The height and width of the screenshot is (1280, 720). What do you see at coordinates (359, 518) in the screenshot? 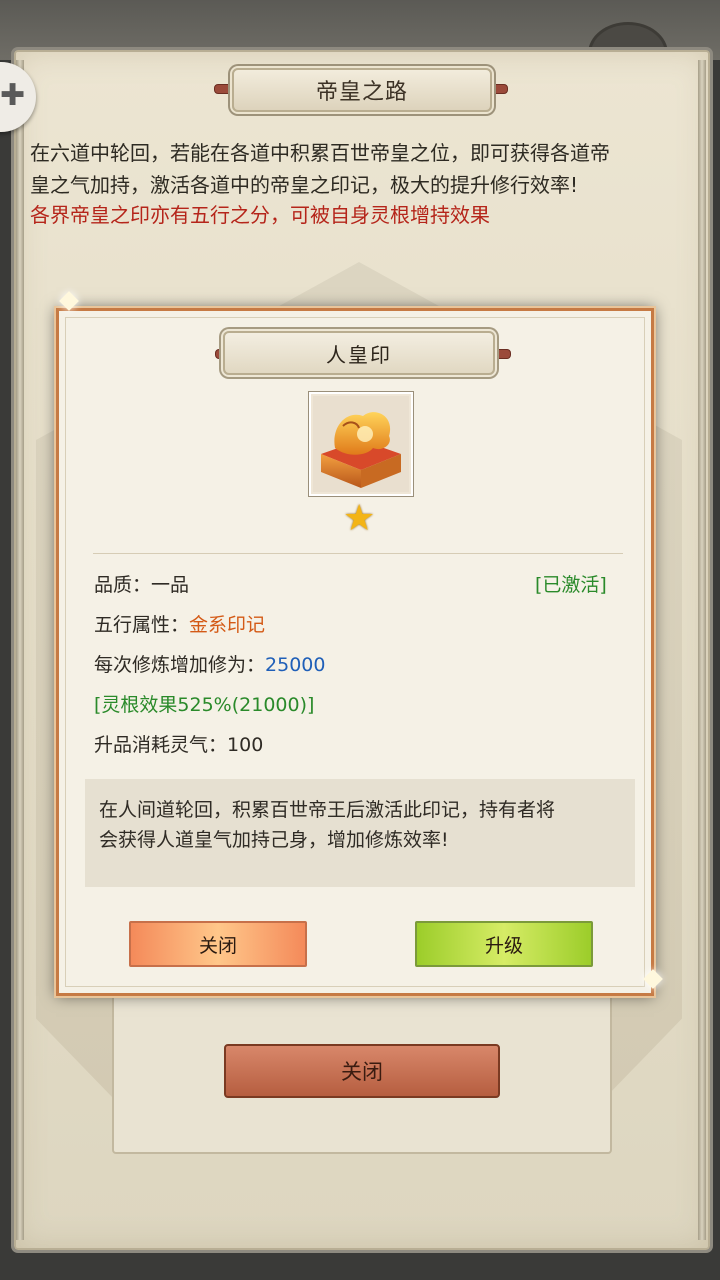
I see `star-rating-icon: ★` at bounding box center [359, 518].